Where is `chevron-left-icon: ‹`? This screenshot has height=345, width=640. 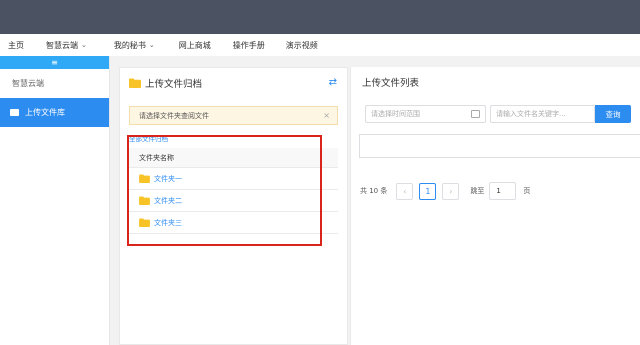 chevron-left-icon: ‹ is located at coordinates (405, 191).